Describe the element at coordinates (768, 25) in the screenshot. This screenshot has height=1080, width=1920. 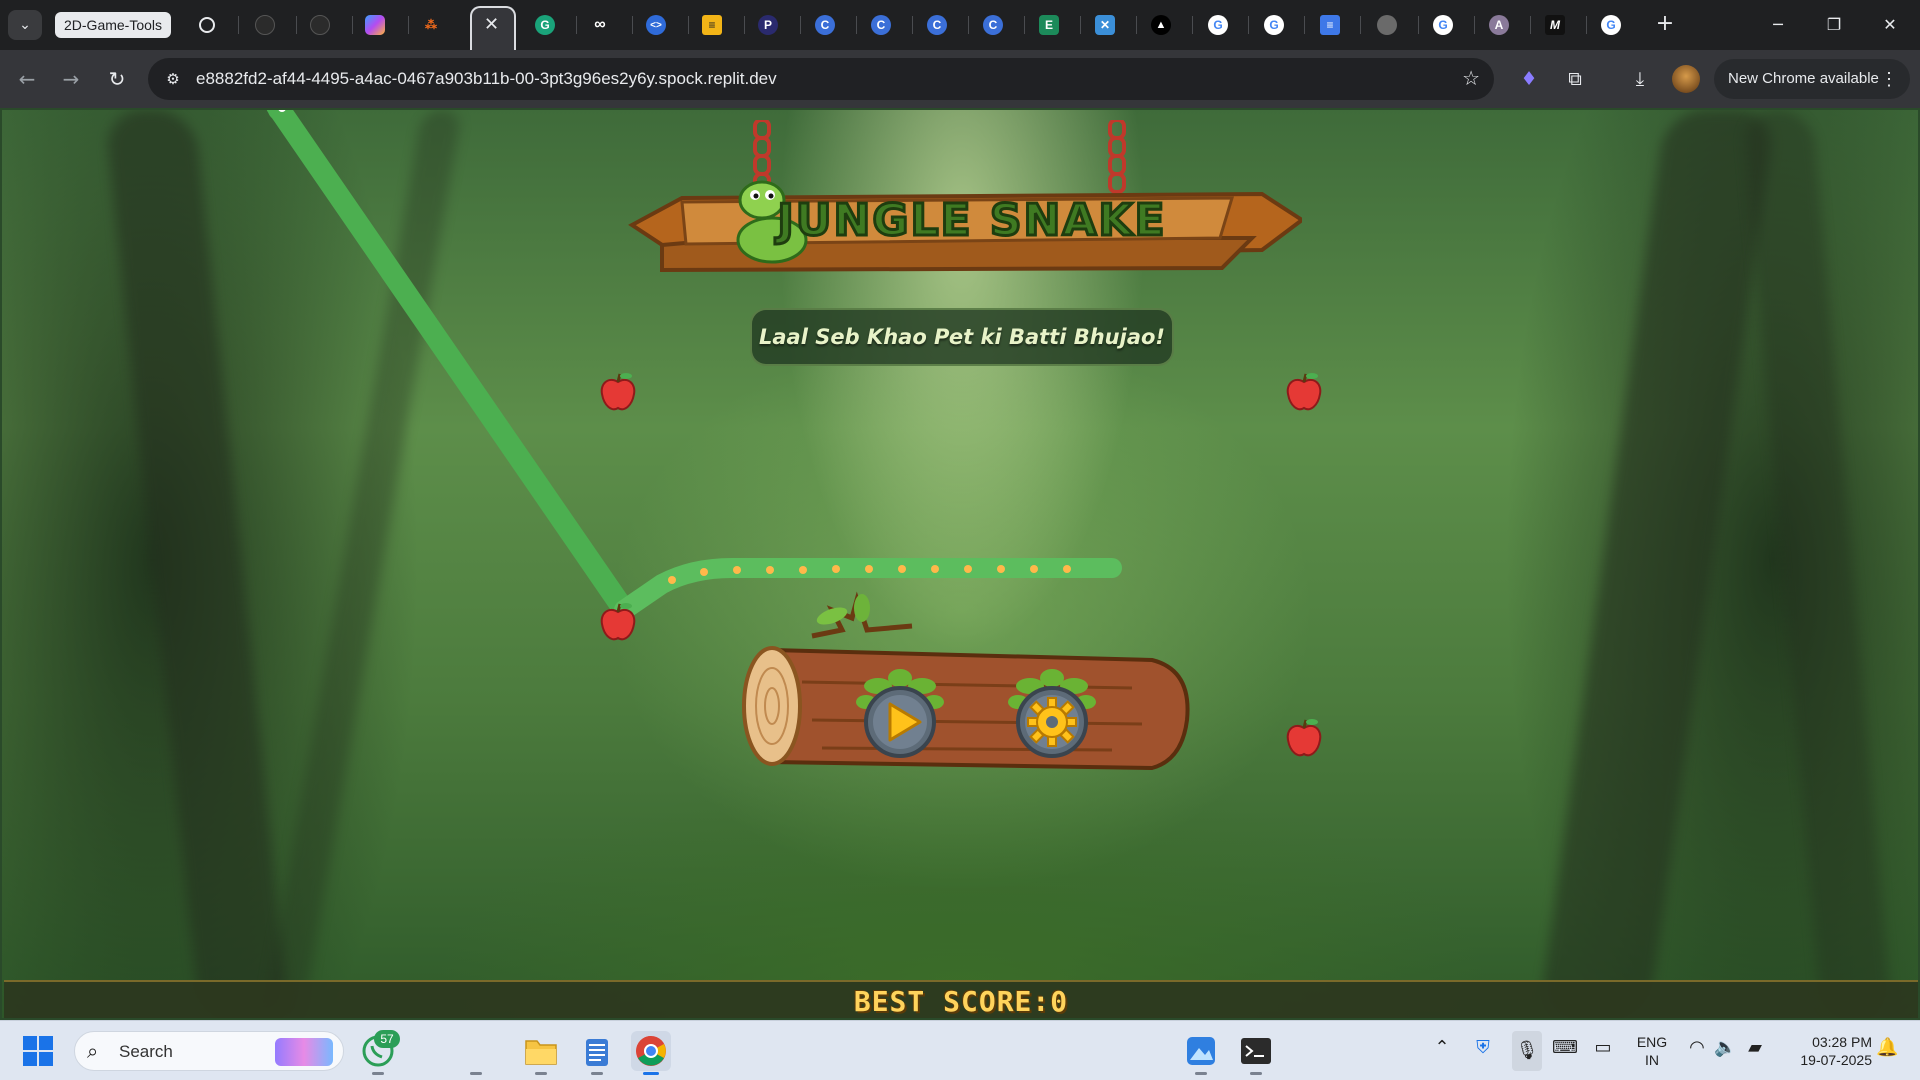
I see `tab-p: P` at that location.